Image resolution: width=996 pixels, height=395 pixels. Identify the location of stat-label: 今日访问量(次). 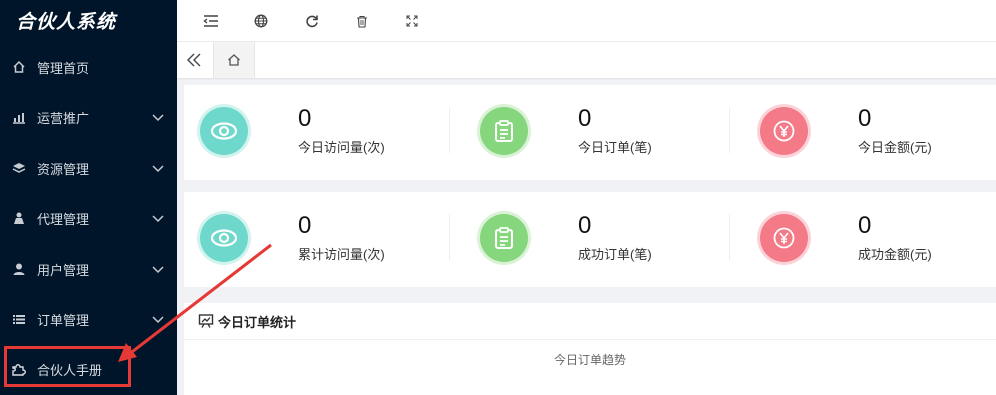
(341, 147).